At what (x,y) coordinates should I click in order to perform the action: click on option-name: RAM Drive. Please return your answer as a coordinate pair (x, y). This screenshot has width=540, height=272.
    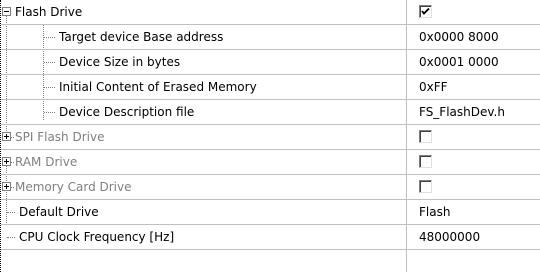
    Looking at the image, I should click on (46, 162).